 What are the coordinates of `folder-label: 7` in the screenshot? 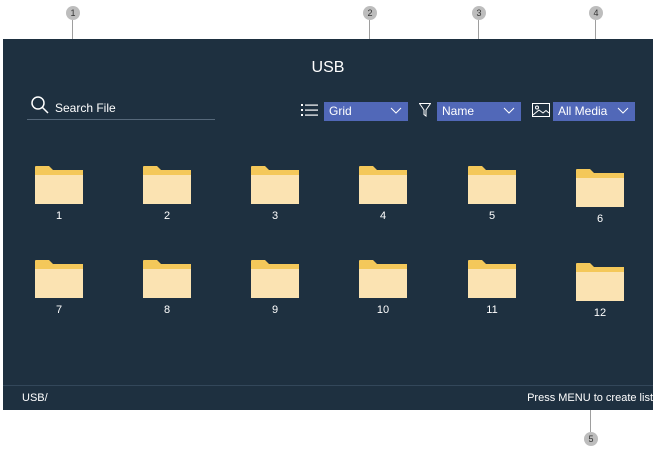 It's located at (59, 310).